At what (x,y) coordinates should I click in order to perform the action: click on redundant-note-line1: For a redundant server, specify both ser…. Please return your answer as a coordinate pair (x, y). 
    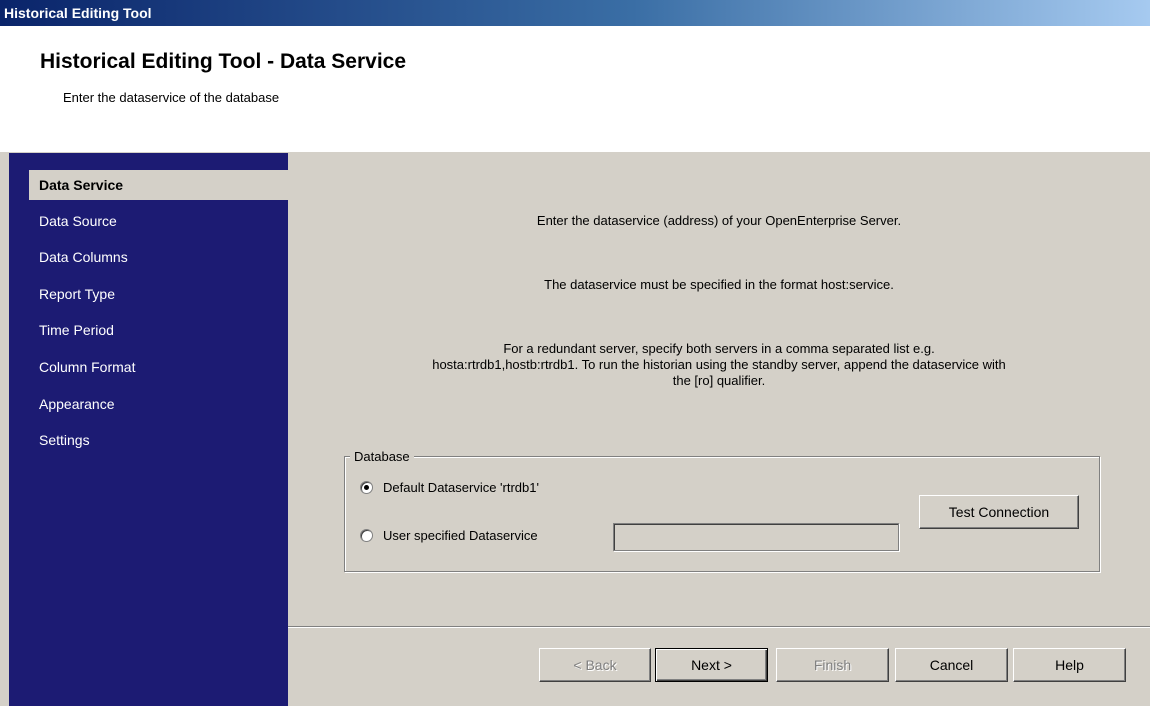
    Looking at the image, I should click on (719, 348).